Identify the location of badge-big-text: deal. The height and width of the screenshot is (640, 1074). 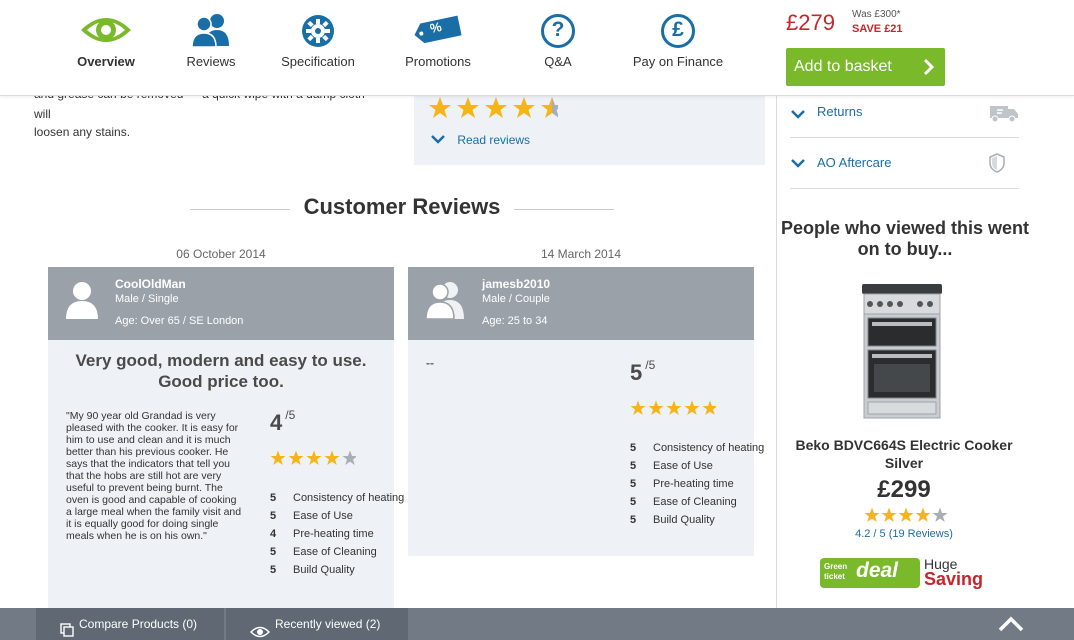
(877, 570).